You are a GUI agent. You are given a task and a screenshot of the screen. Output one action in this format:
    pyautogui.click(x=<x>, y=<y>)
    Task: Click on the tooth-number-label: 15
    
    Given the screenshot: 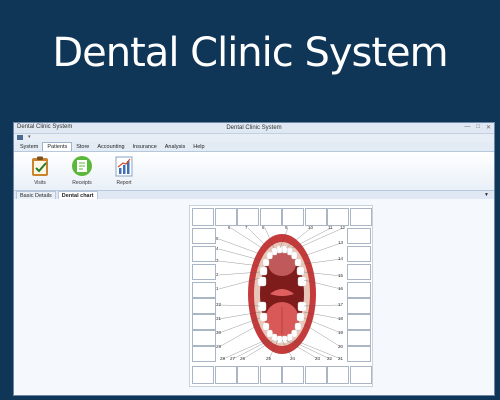 What is the action you would take?
    pyautogui.click(x=341, y=275)
    